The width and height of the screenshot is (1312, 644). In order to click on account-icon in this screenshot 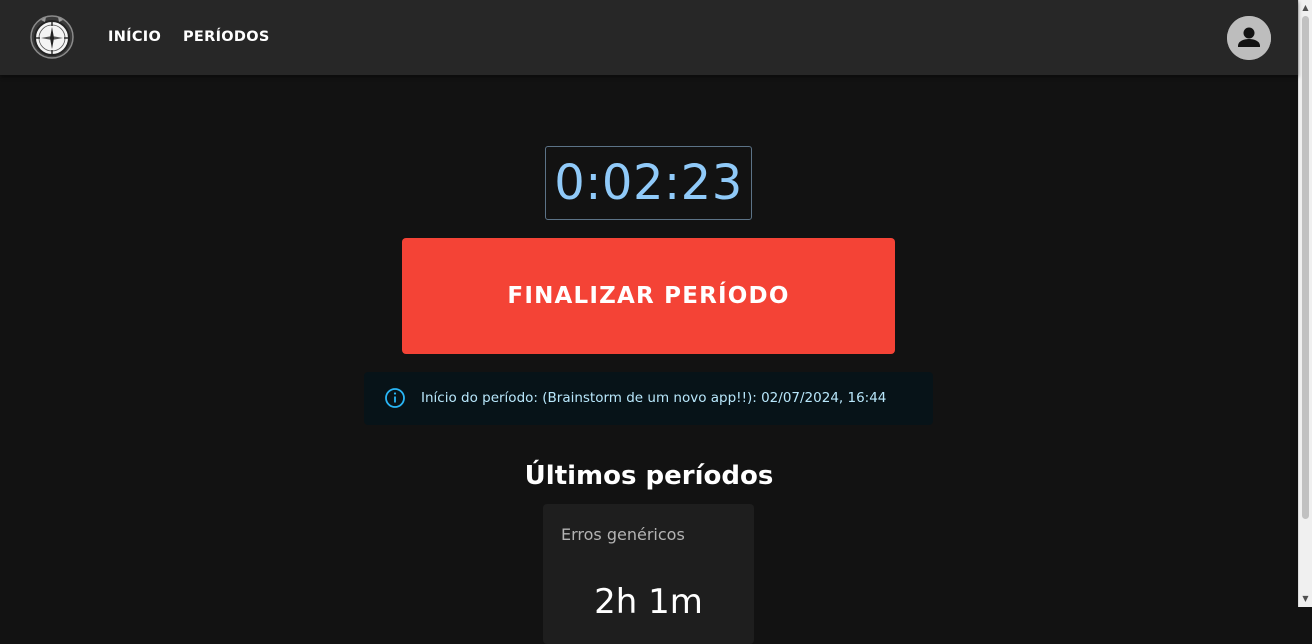, I will do `click(1249, 38)`.